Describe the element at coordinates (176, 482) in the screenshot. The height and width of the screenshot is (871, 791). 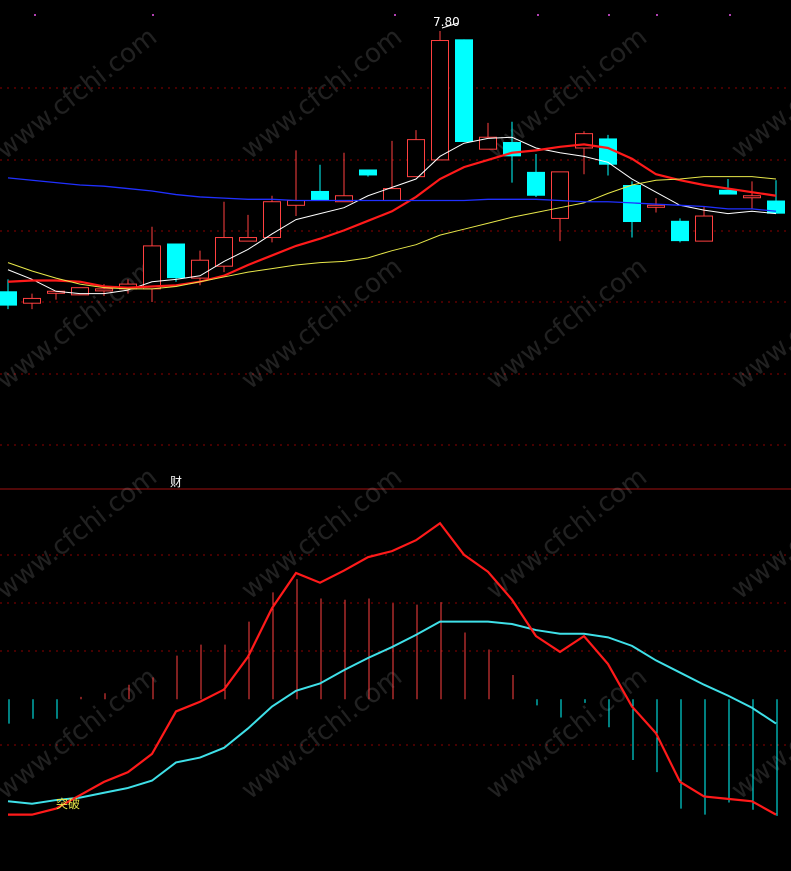
I see `marker-label: 财` at that location.